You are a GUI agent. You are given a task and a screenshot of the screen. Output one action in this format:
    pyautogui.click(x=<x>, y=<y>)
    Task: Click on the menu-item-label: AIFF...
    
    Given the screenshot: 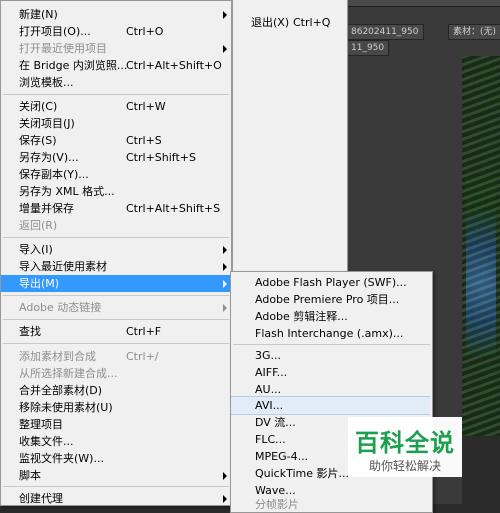 What is the action you would take?
    pyautogui.click(x=271, y=372)
    